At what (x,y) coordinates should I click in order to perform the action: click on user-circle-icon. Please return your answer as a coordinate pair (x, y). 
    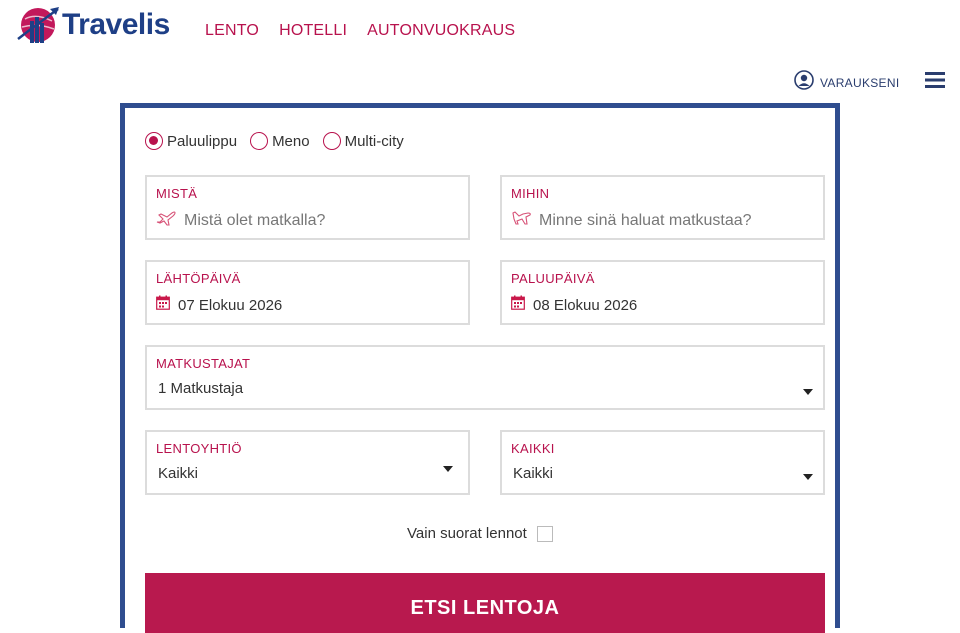
    Looking at the image, I should click on (804, 82).